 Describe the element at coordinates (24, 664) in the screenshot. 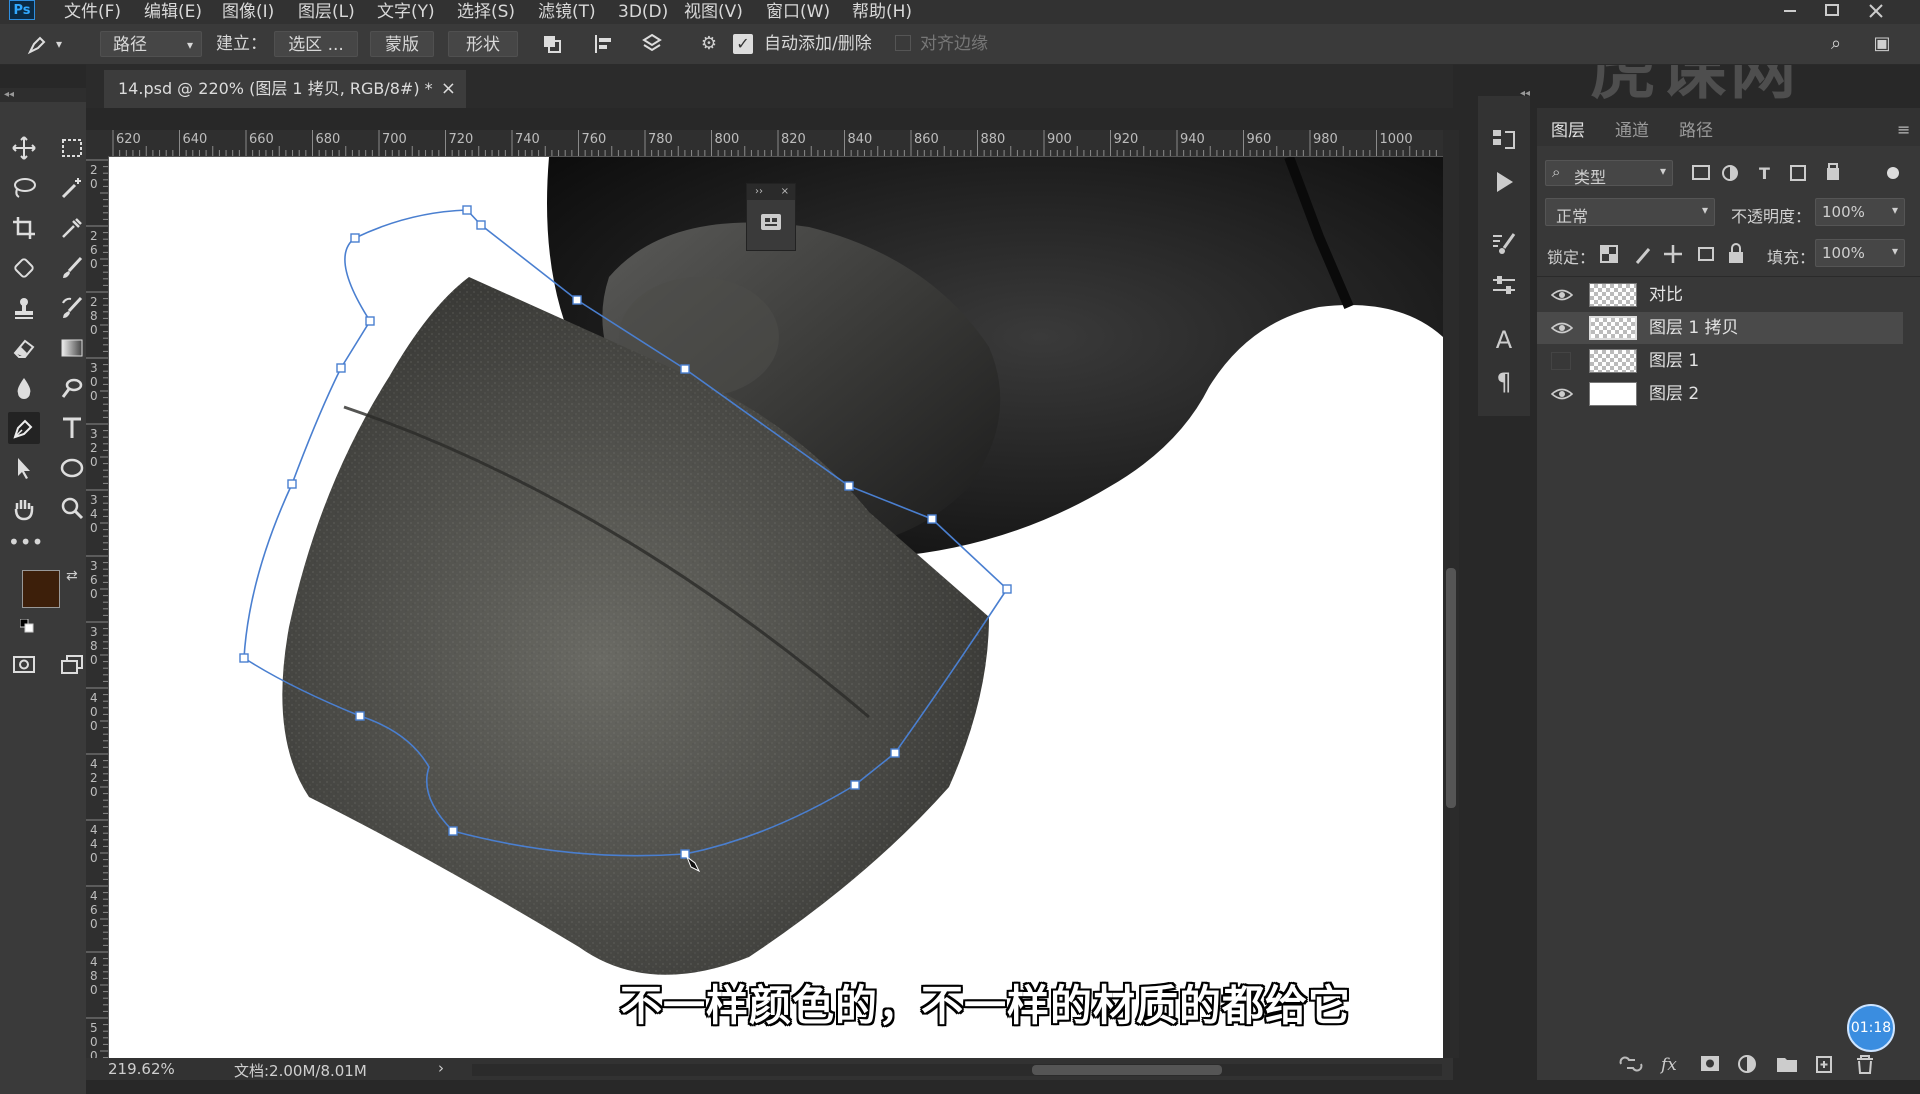

I see `quick-mask-icon` at that location.